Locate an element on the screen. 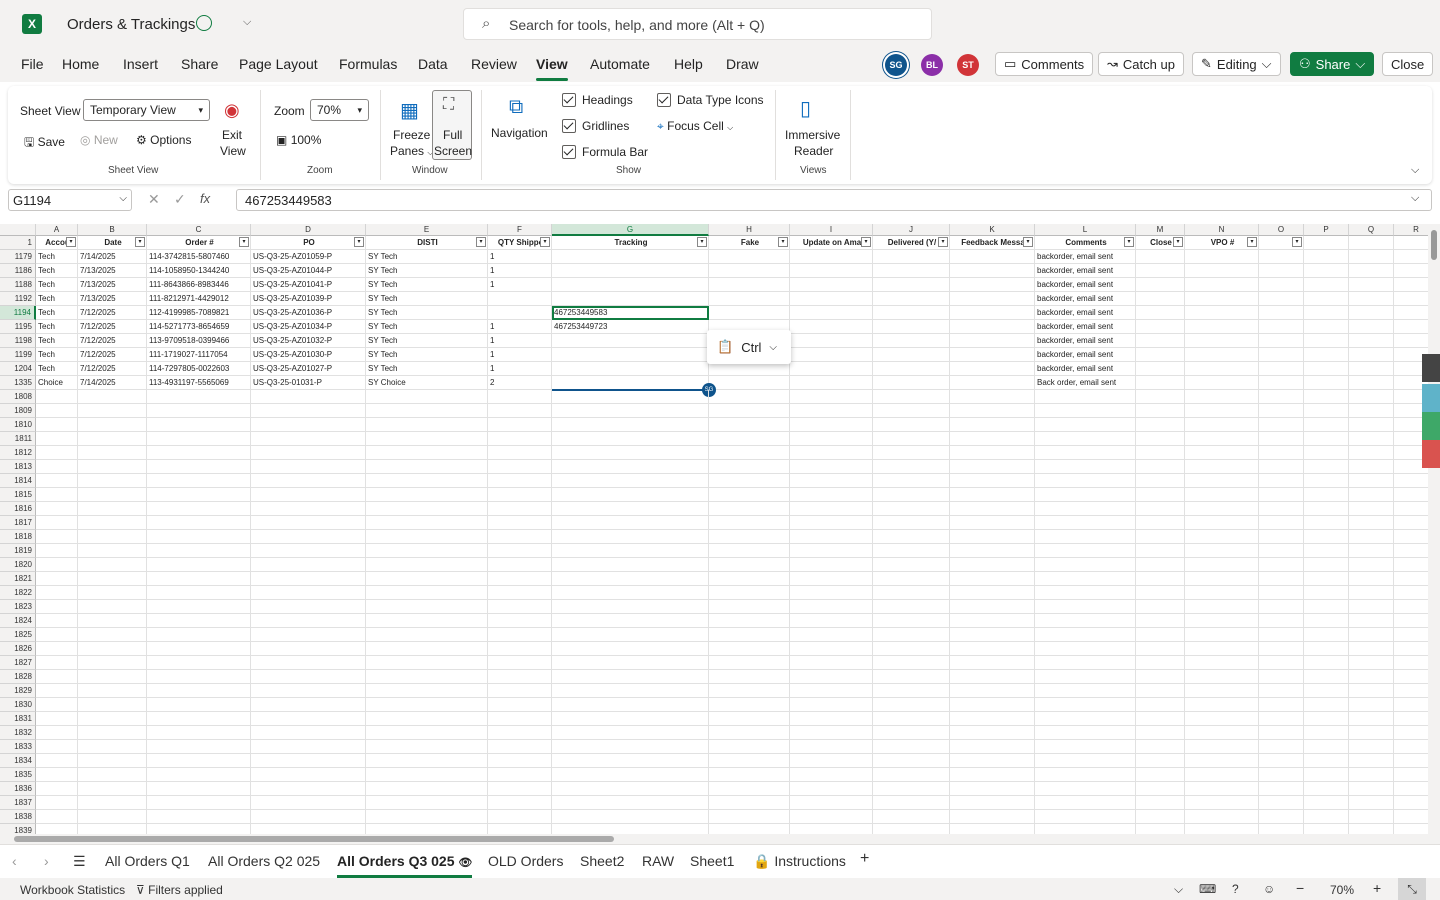 The image size is (1440, 900). menu-view: View is located at coordinates (552, 68).